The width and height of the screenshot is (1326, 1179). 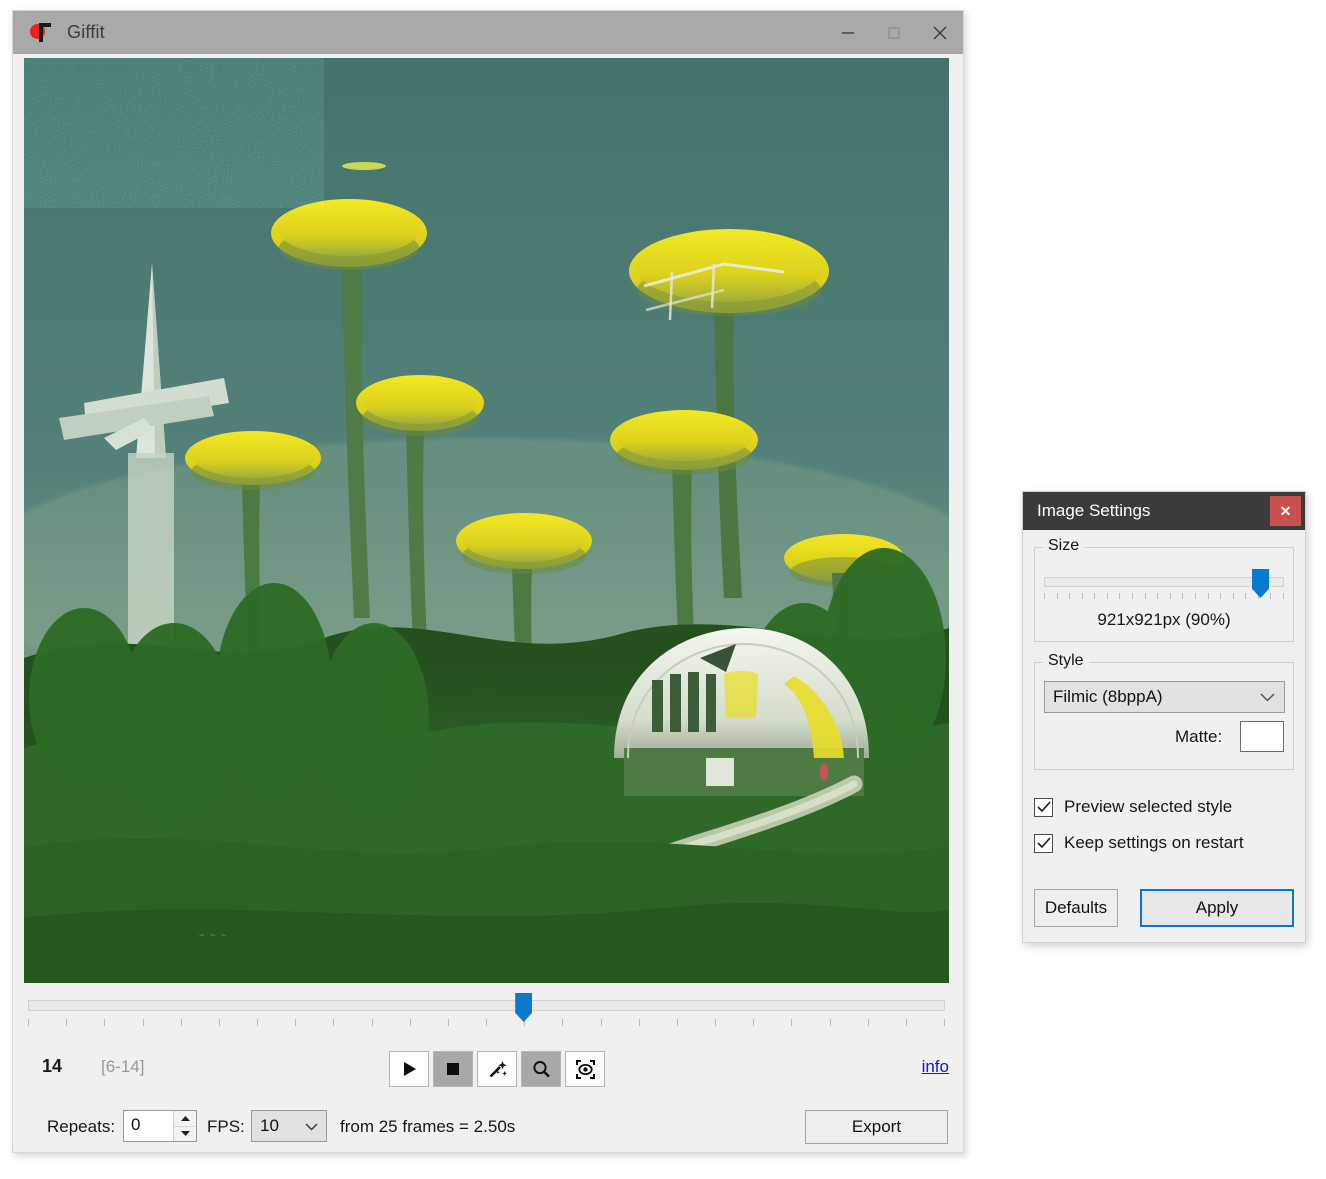 I want to click on play-button, so click(x=409, y=1069).